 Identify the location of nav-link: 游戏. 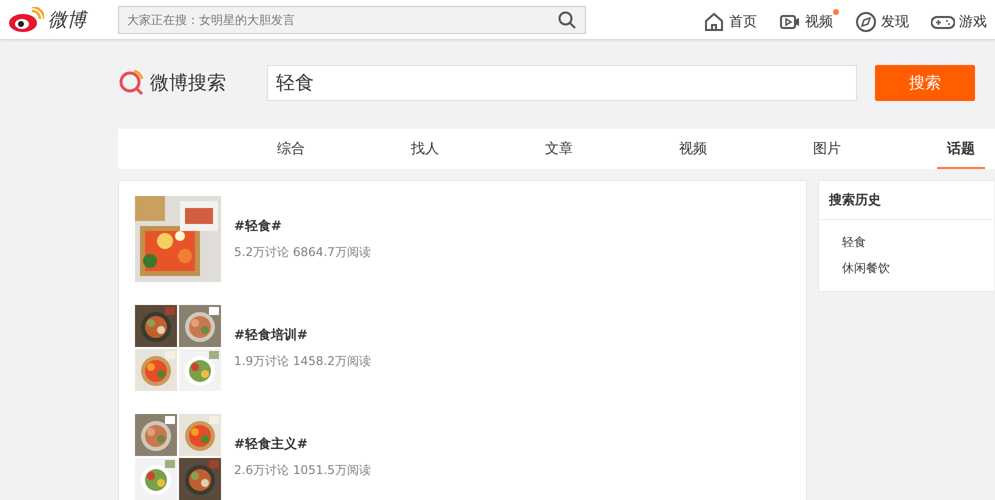
(963, 19).